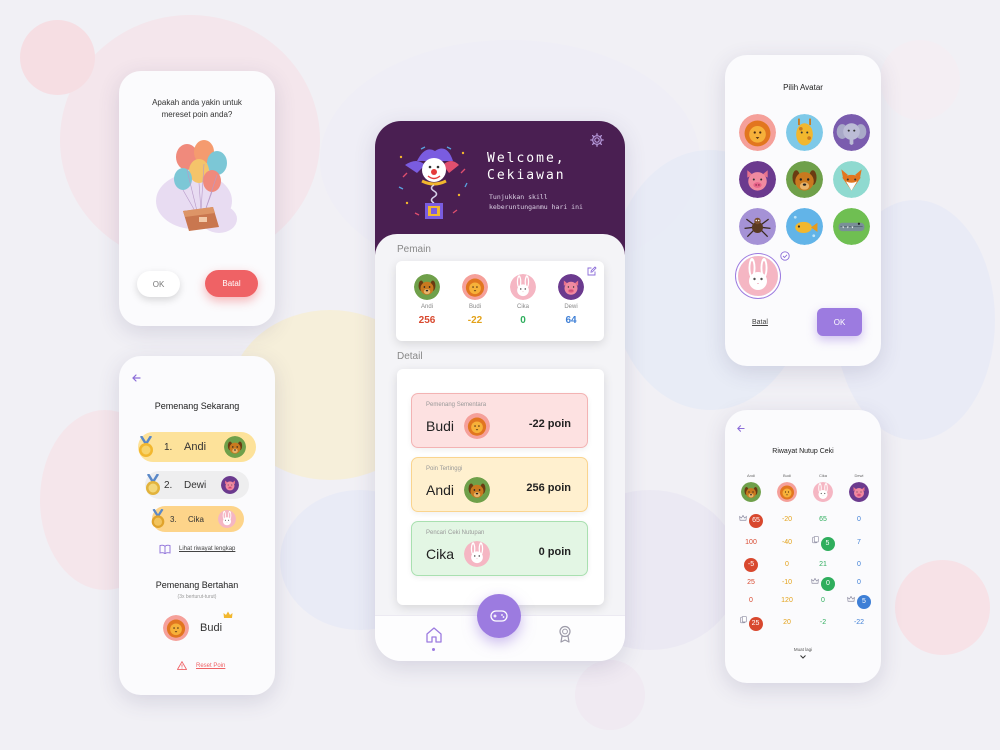 The image size is (1000, 750). I want to click on history-value: 100, so click(751, 542).